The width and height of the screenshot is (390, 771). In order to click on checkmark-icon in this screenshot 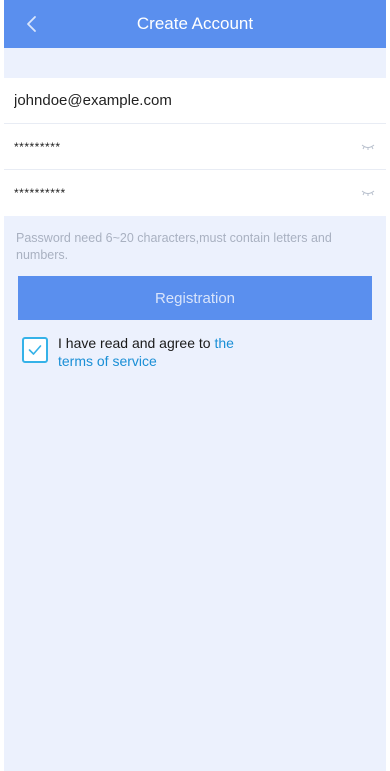, I will do `click(35, 350)`.